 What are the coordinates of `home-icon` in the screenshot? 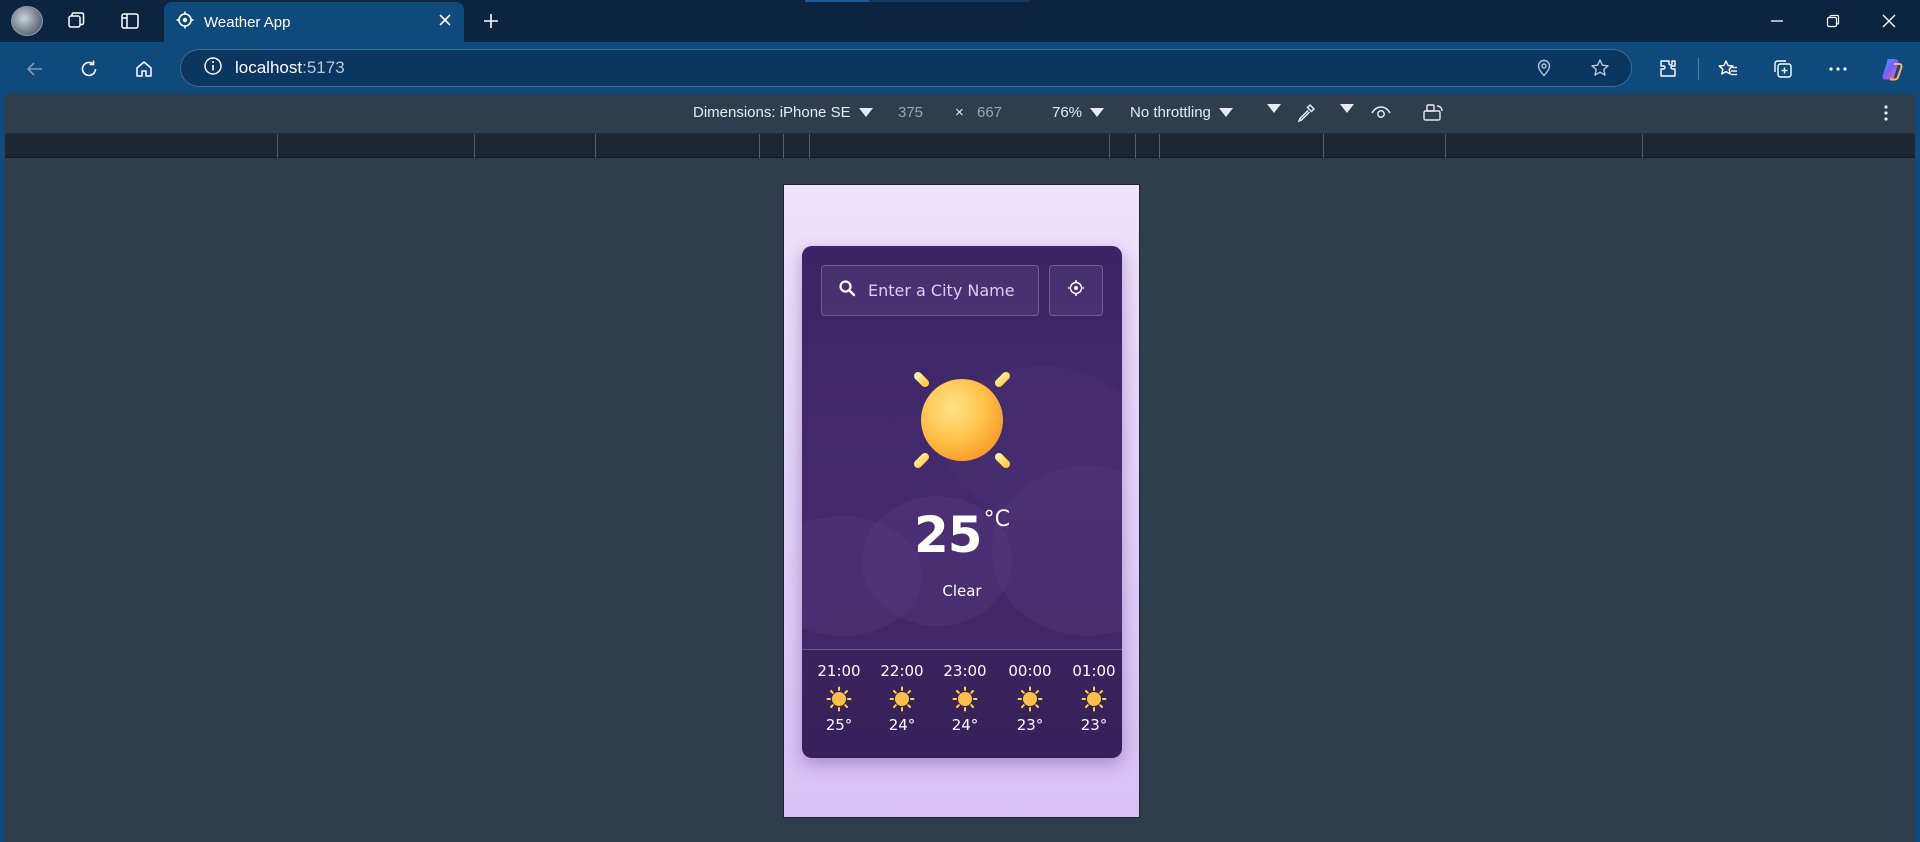 It's located at (144, 69).